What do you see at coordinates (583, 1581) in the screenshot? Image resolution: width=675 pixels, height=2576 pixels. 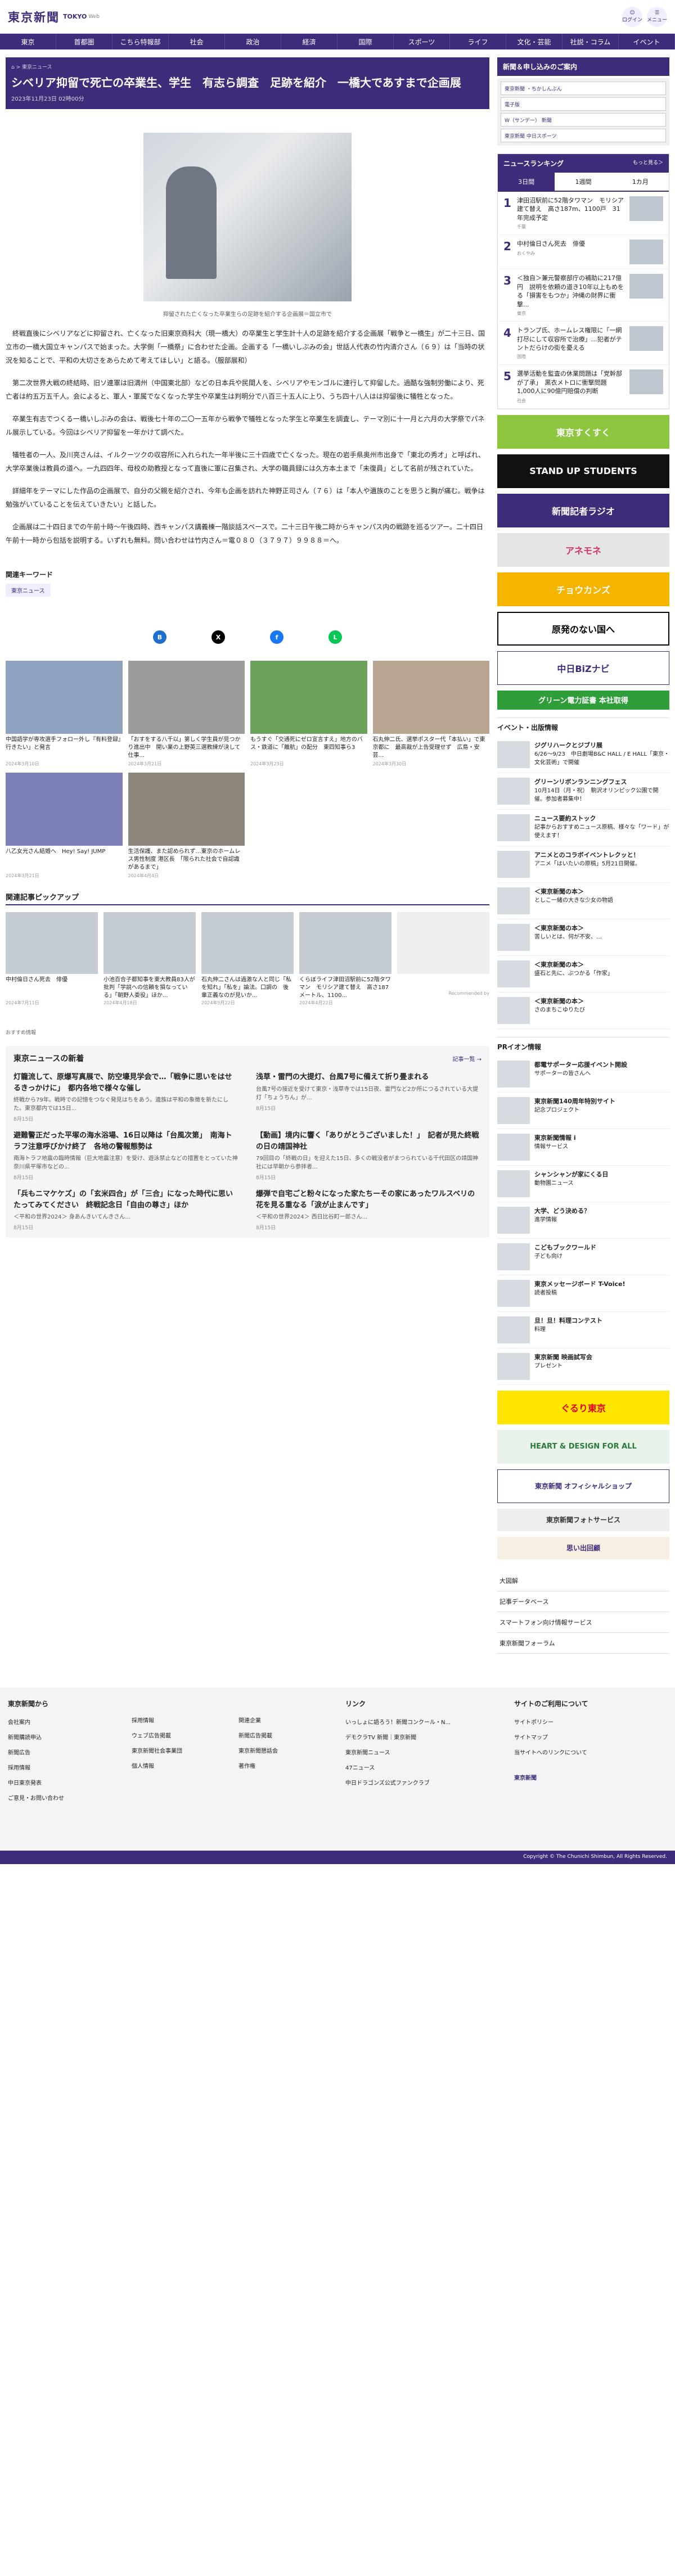 I see `side-link: 大図解` at bounding box center [583, 1581].